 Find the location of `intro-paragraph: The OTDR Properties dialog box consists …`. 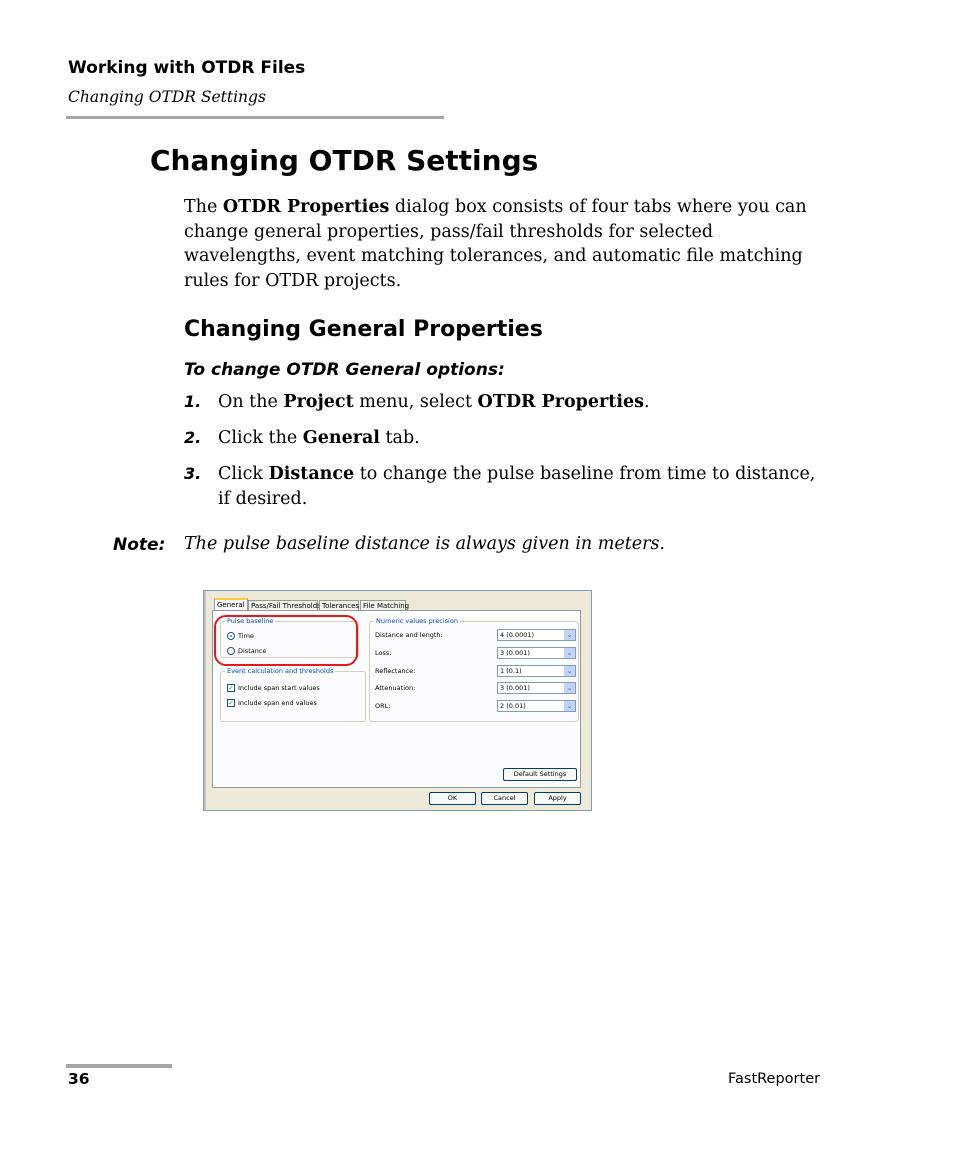

intro-paragraph: The OTDR Properties dialog box consists … is located at coordinates (499, 244).